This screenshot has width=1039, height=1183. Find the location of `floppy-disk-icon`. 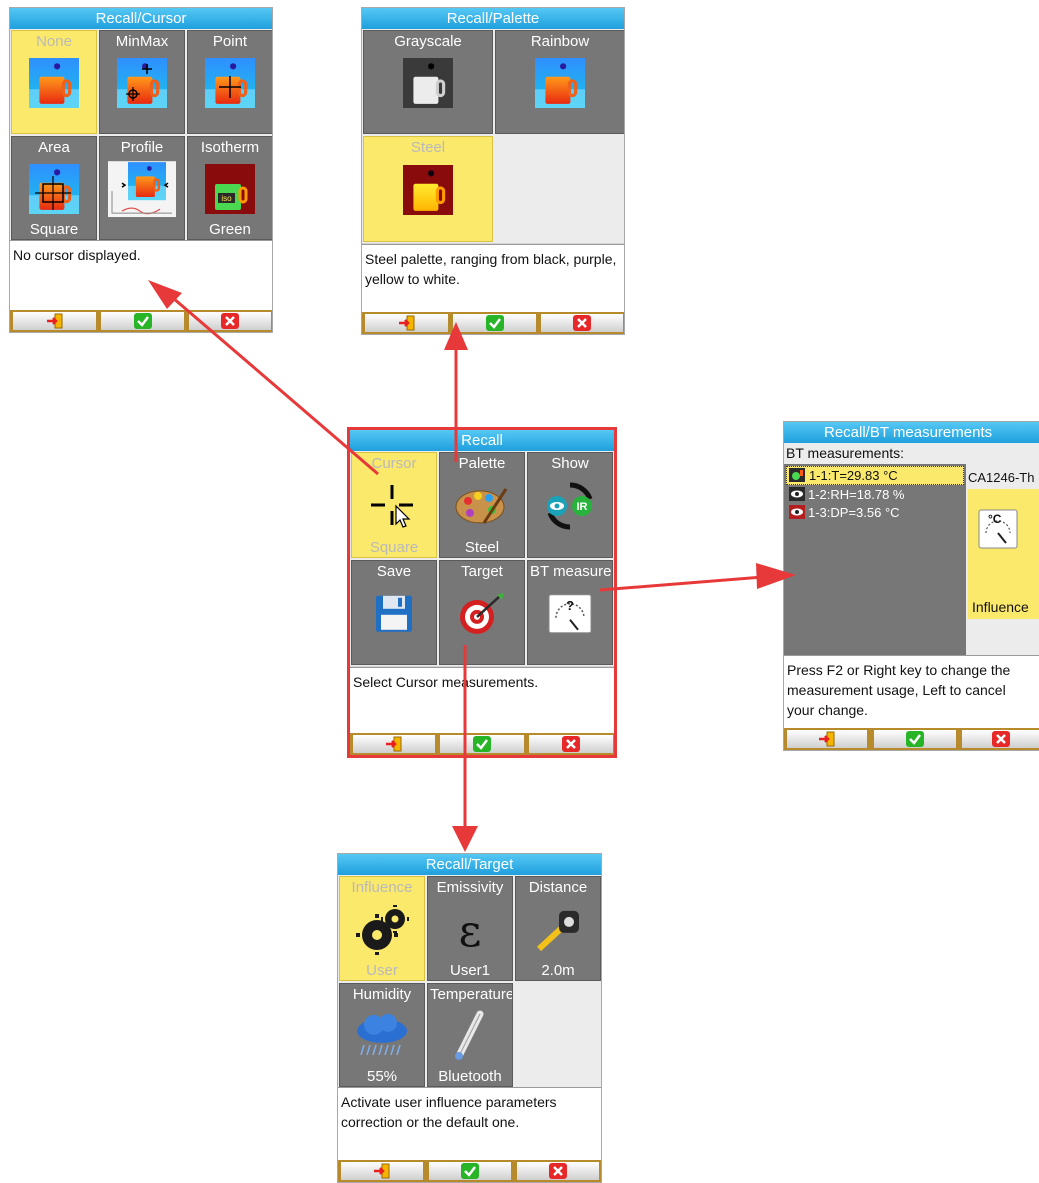

floppy-disk-icon is located at coordinates (394, 613).